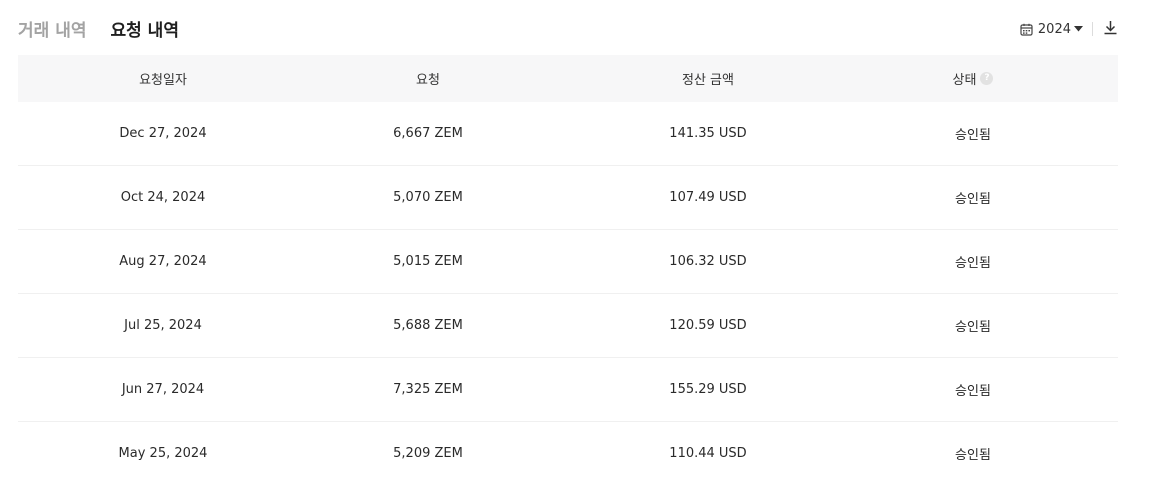 This screenshot has height=500, width=1162. What do you see at coordinates (708, 80) in the screenshot?
I see `header-settlement-amount: 정산 금액` at bounding box center [708, 80].